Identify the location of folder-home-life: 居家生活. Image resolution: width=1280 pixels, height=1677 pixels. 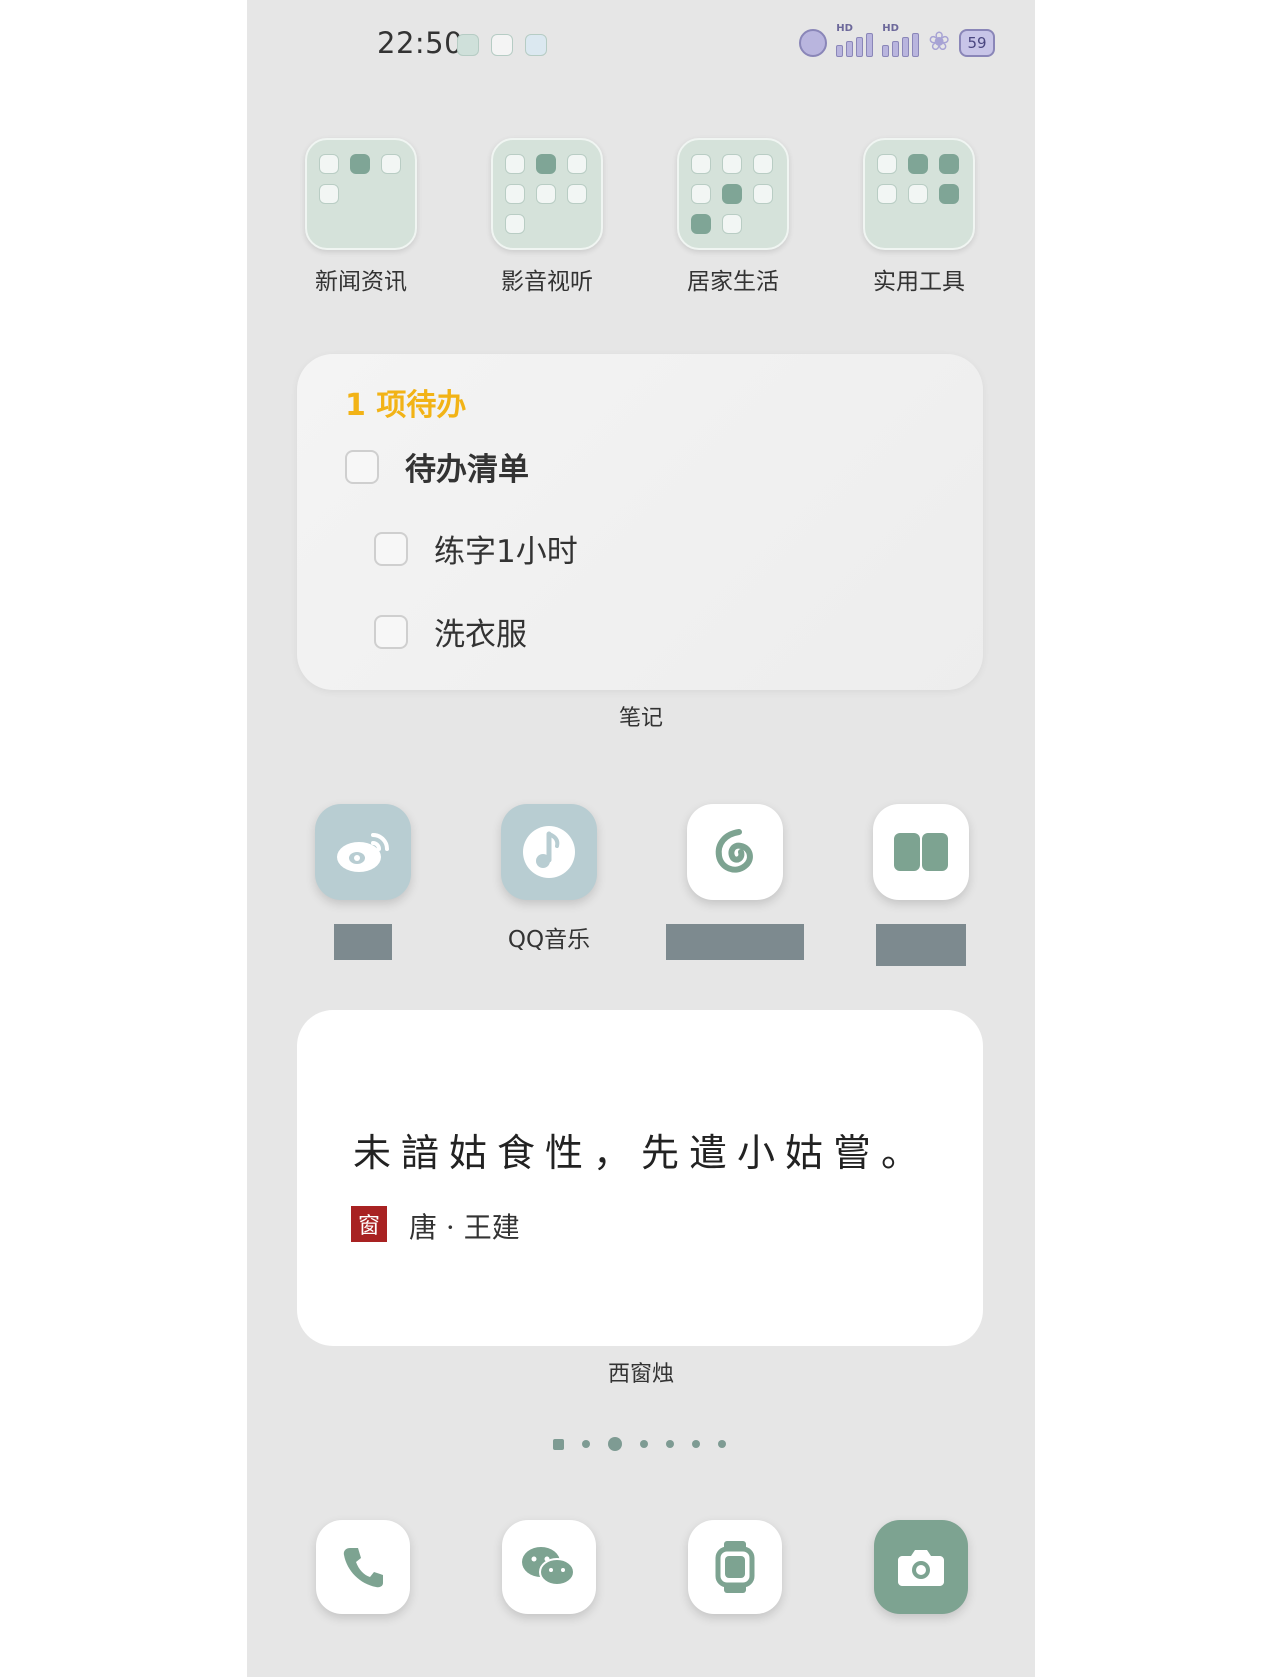
(733, 217).